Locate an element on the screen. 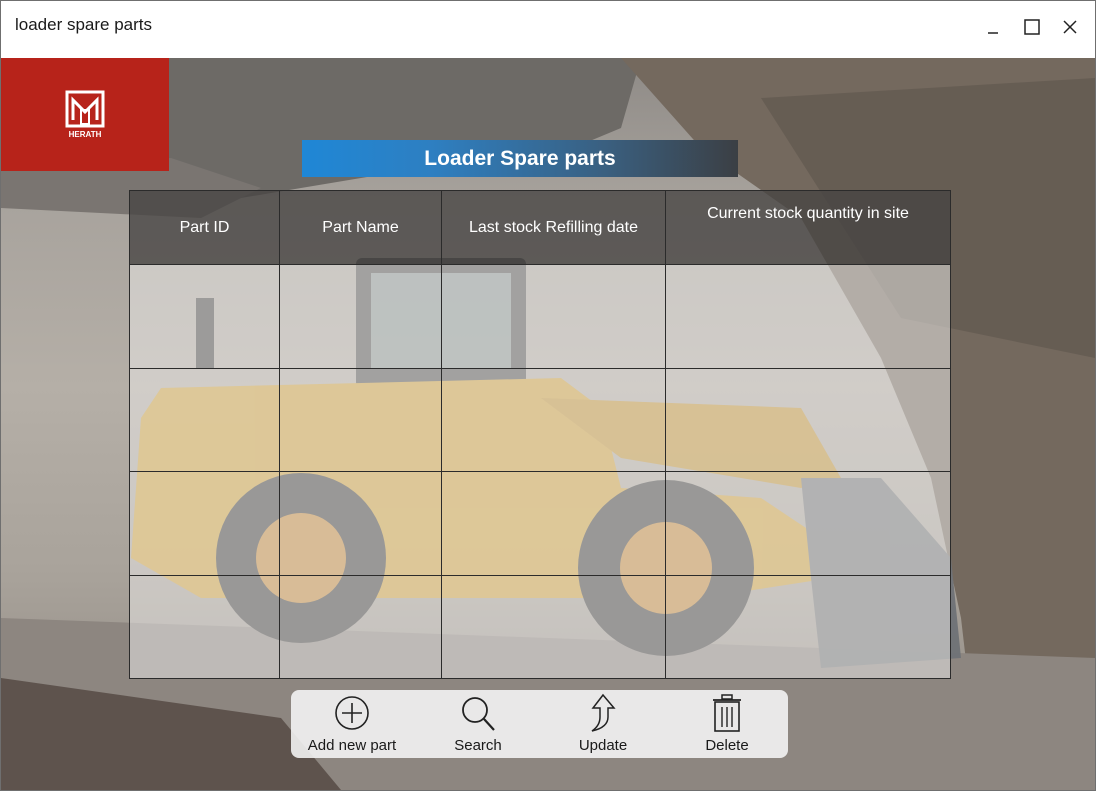  herath-logo-icon: HERATH is located at coordinates (85, 114).